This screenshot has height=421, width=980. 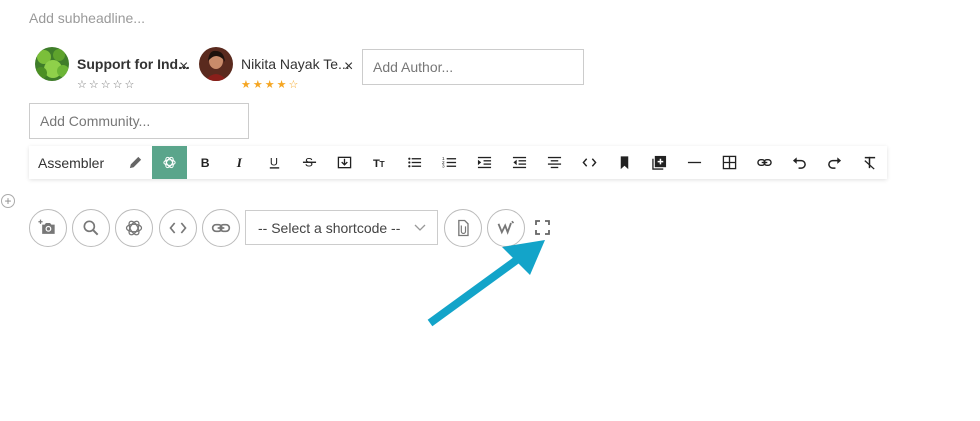 I want to click on outdent-icon, so click(x=519, y=162).